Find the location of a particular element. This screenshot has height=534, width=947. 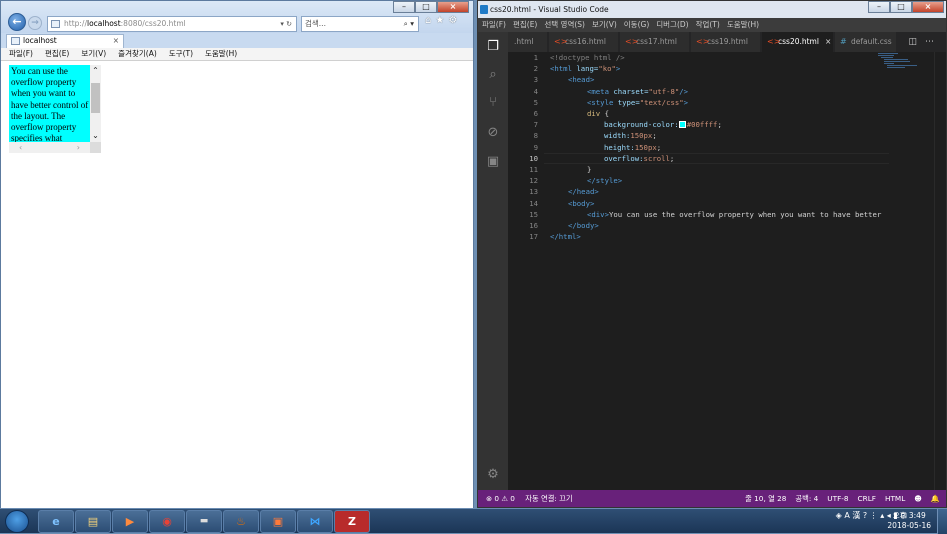

value-token: 150px is located at coordinates (645, 147).